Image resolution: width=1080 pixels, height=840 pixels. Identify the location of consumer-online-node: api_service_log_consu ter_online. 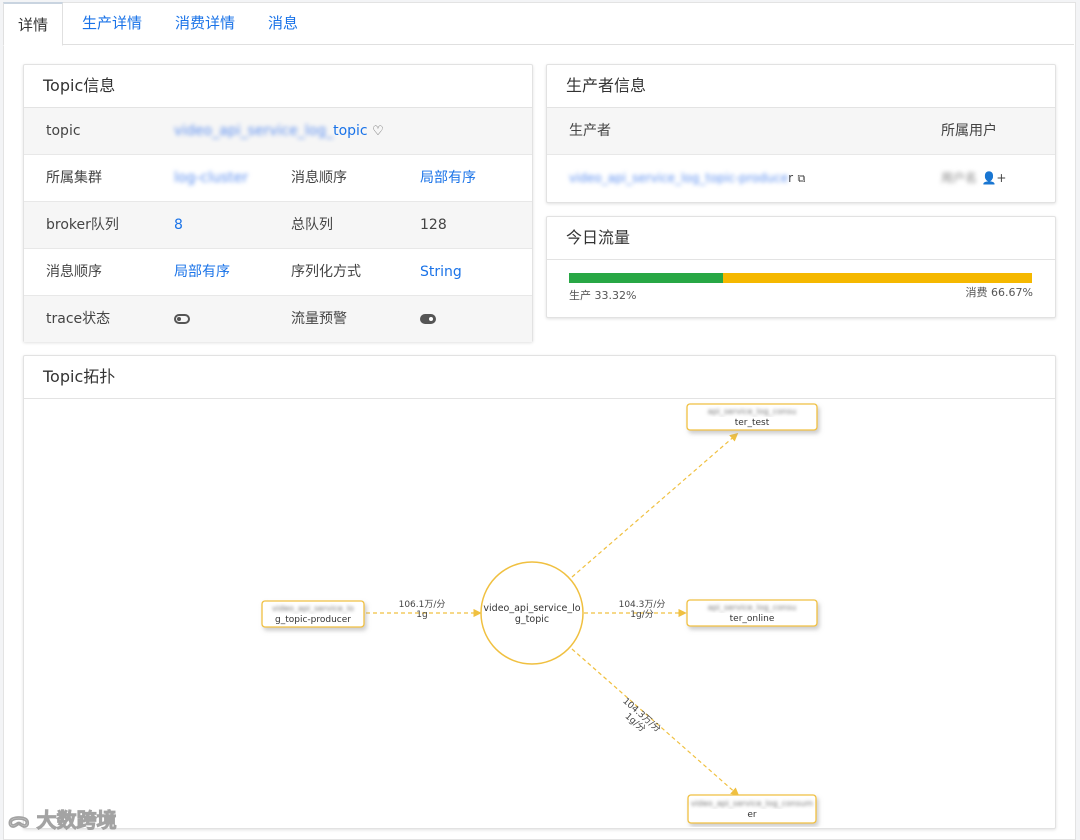
(752, 613).